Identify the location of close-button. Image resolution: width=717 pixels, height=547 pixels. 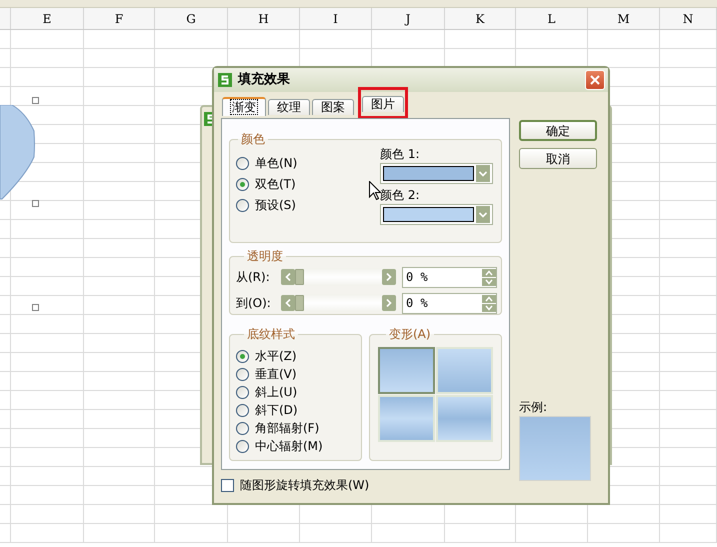
(595, 80).